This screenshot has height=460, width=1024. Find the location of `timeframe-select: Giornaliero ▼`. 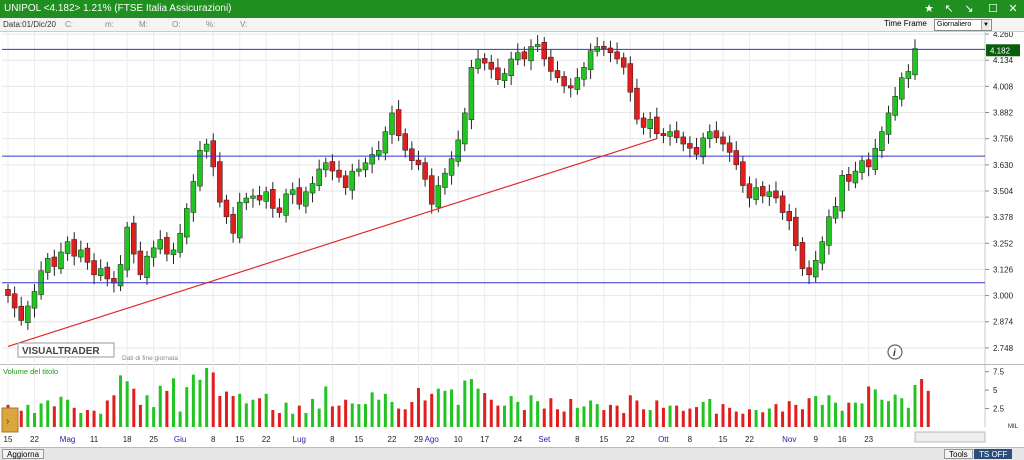

timeframe-select: Giornaliero ▼ is located at coordinates (963, 25).